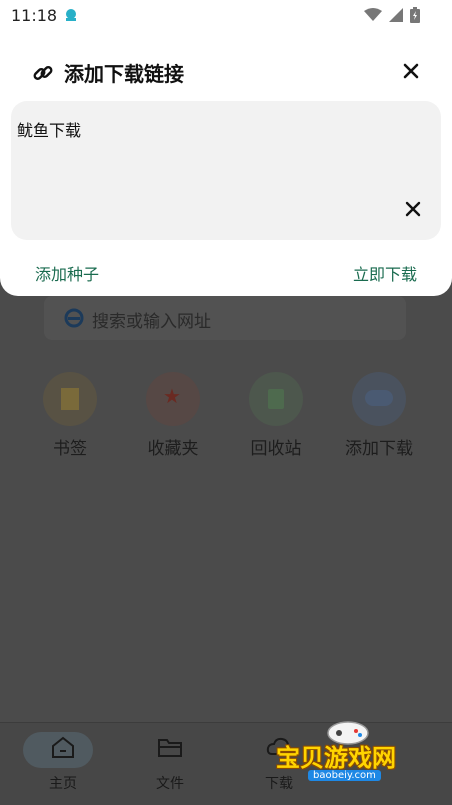 The height and width of the screenshot is (805, 452). I want to click on app-notification-icon, so click(71, 15).